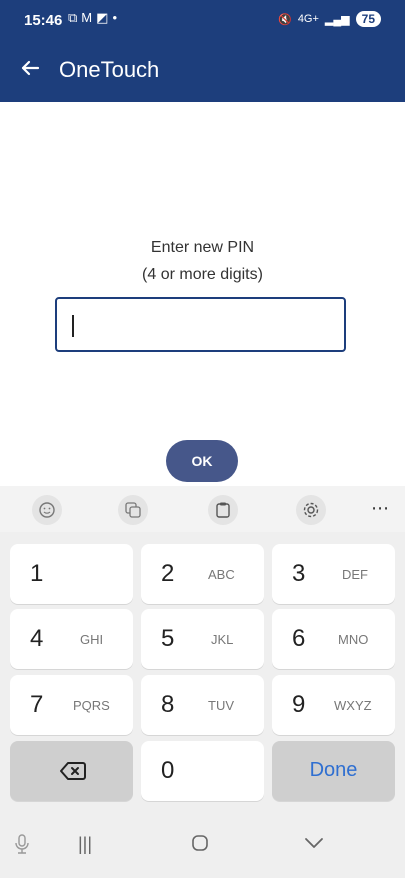 This screenshot has height=878, width=405. Describe the element at coordinates (380, 508) in the screenshot. I see `more-icon: ⋯` at that location.